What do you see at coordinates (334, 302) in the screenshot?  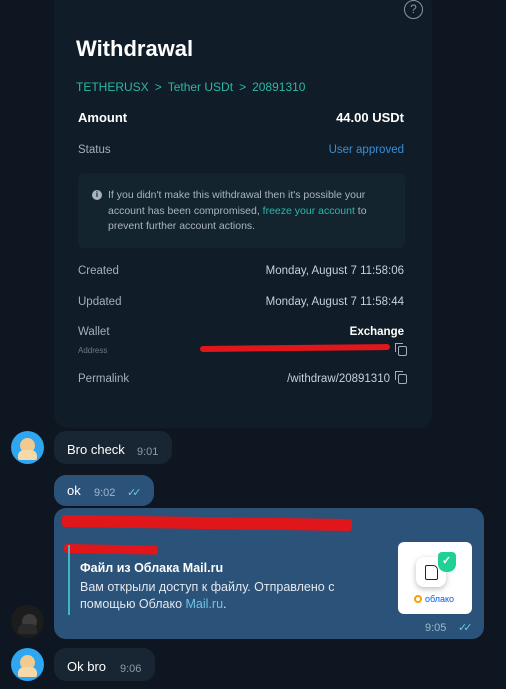 I see `updated-value: Monday, August 7 11:58:44` at bounding box center [334, 302].